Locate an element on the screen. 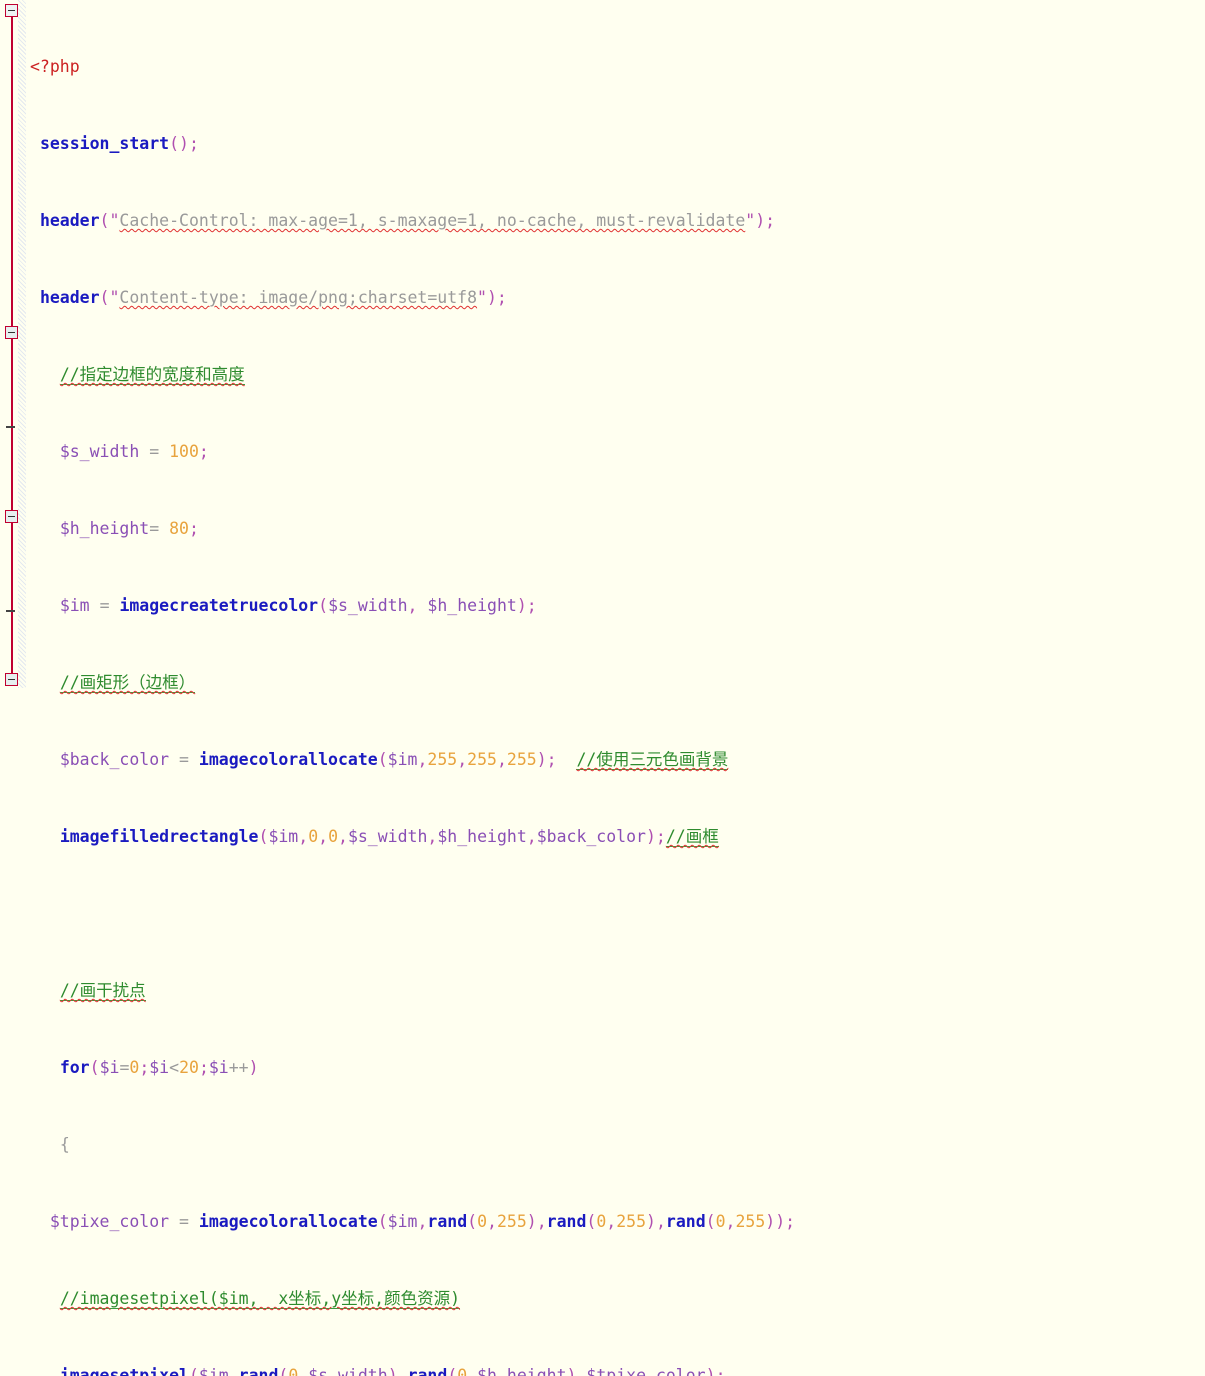 The width and height of the screenshot is (1205, 1376). token-comment: //画框 is located at coordinates (692, 837).